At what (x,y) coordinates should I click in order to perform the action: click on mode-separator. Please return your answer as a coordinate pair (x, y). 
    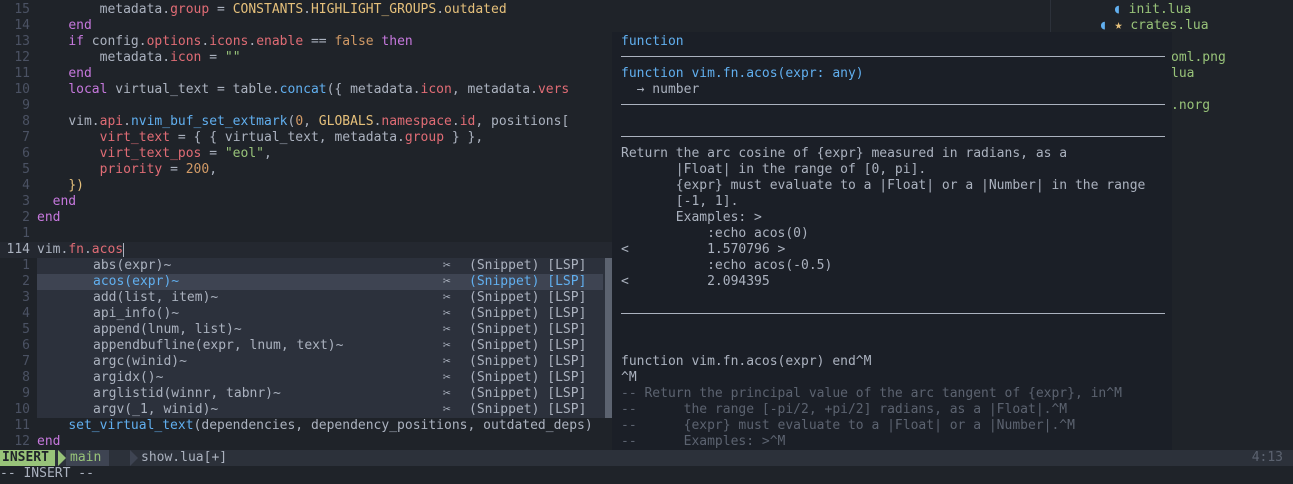
    Looking at the image, I should click on (62, 458).